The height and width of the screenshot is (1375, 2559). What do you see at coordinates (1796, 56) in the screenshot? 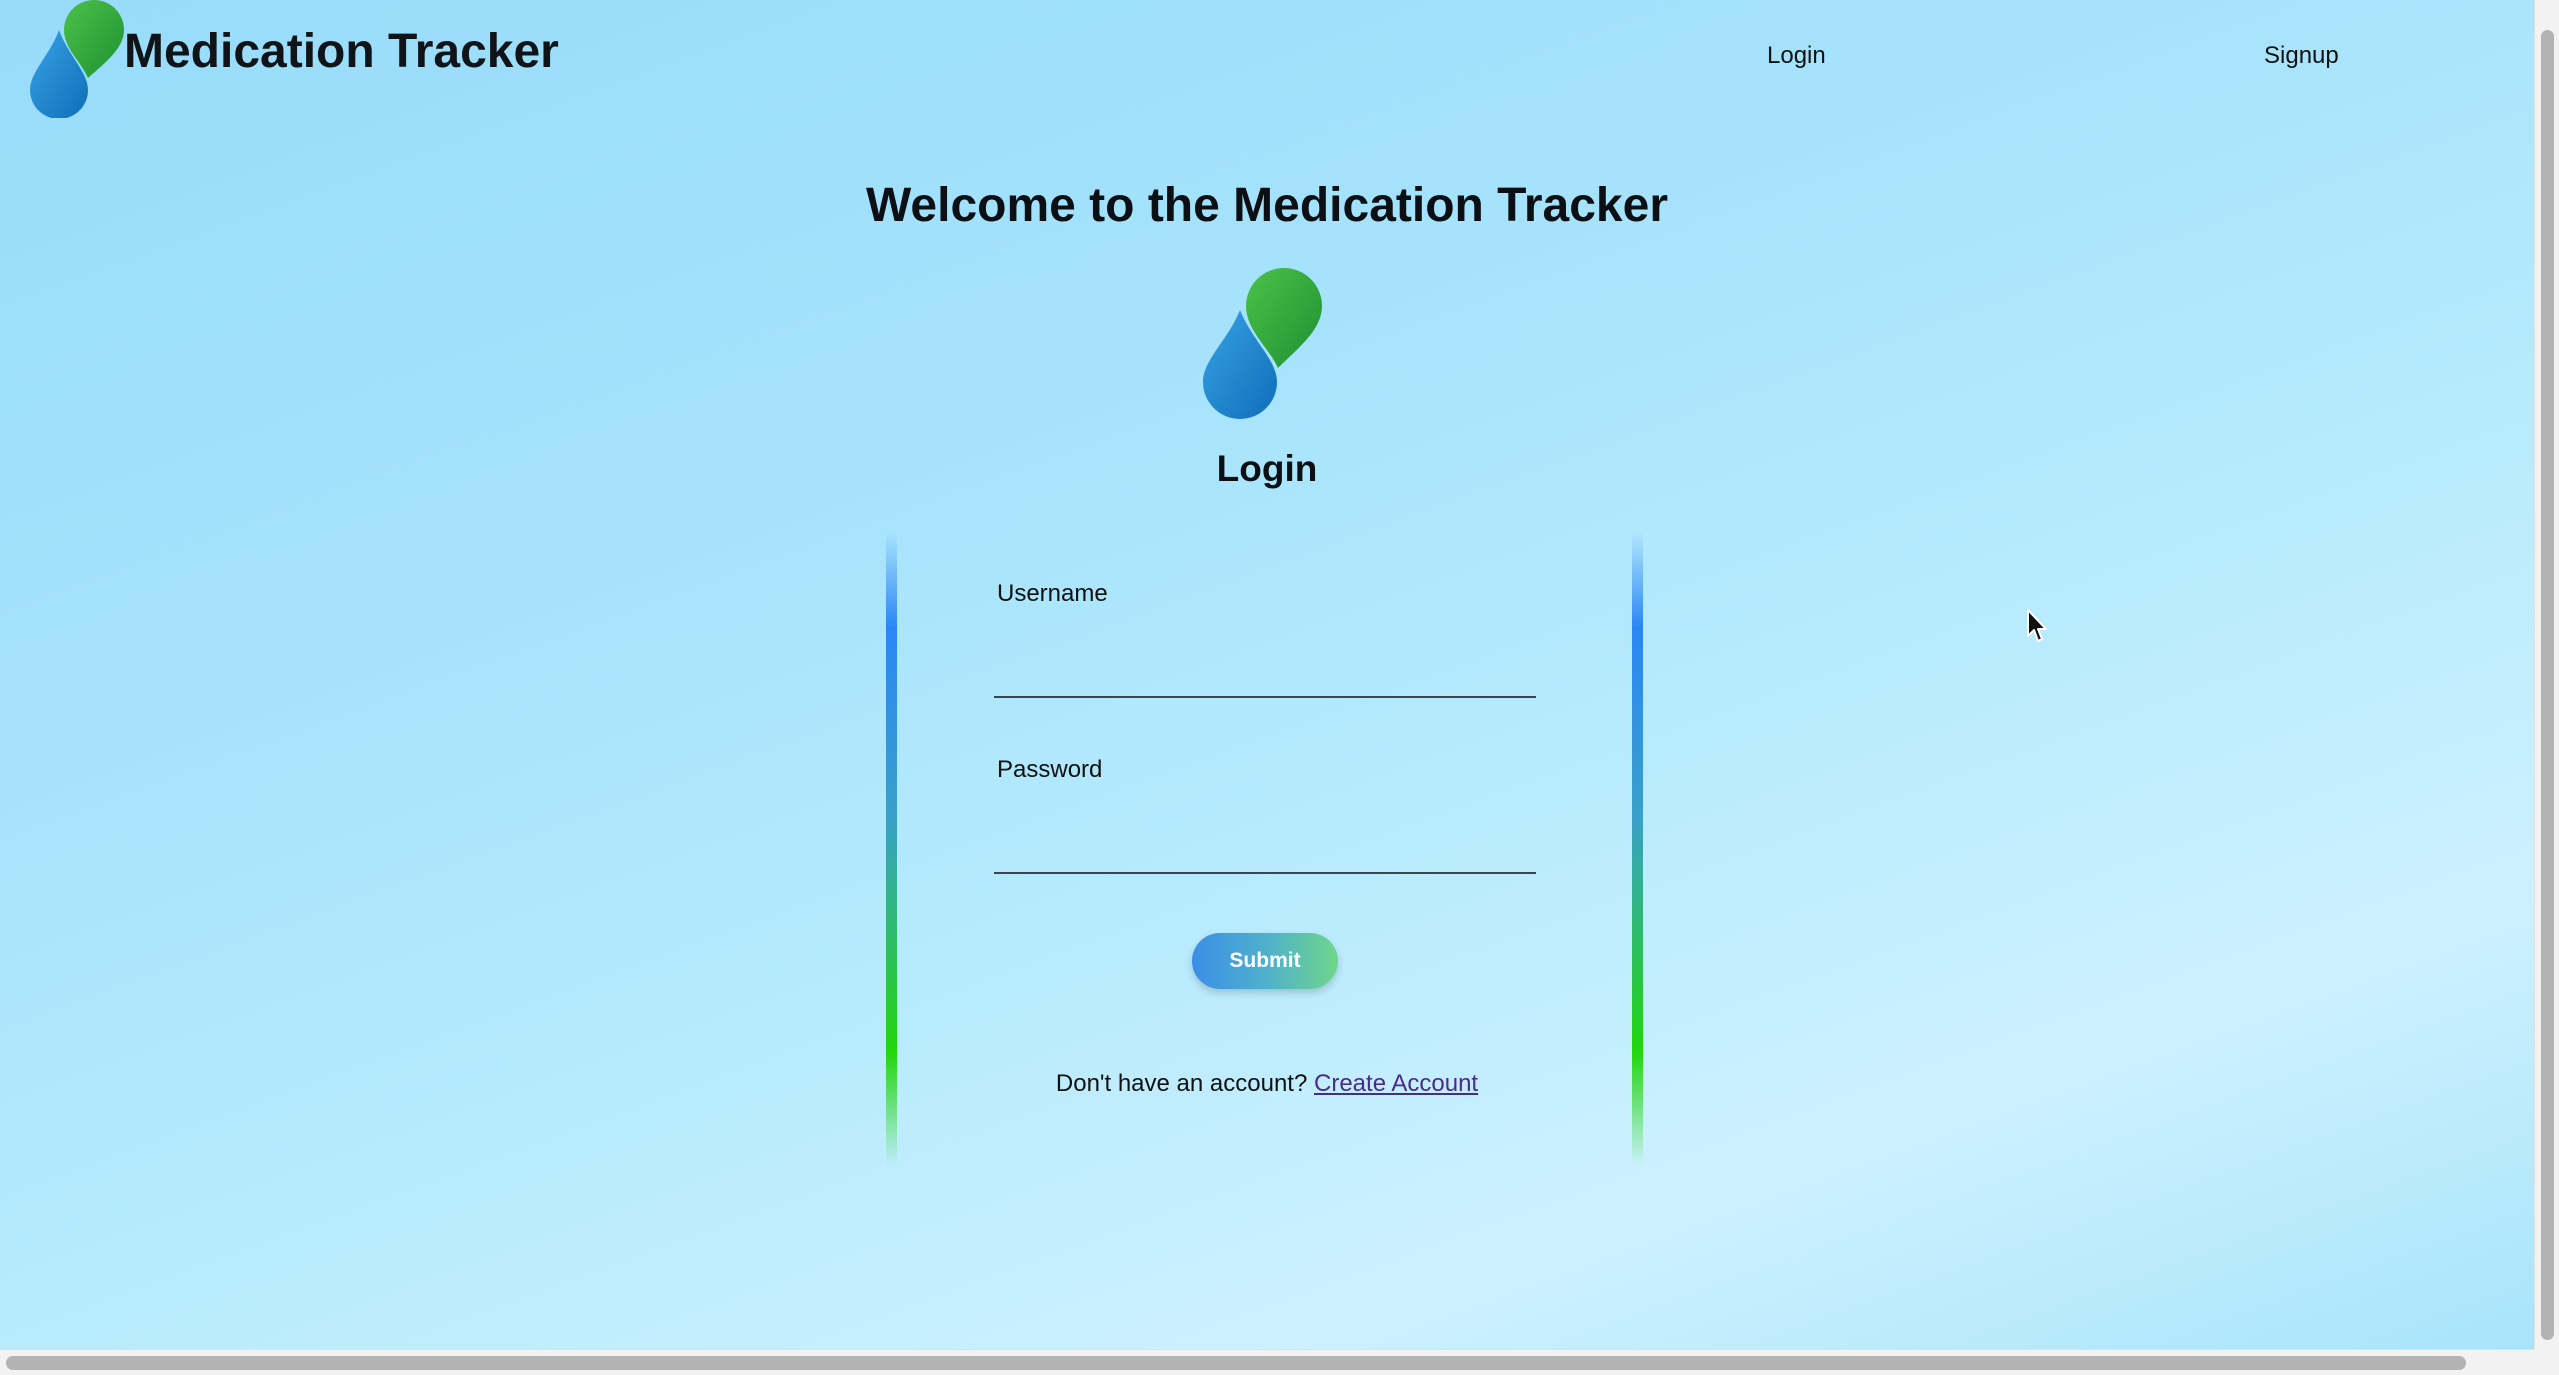
I see `nav-login-link: Login` at bounding box center [1796, 56].